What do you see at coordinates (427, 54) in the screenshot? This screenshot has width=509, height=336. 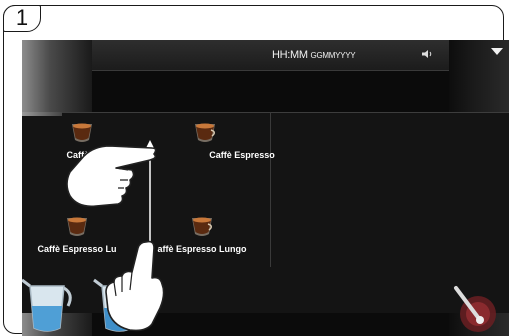 I see `volume-icon` at bounding box center [427, 54].